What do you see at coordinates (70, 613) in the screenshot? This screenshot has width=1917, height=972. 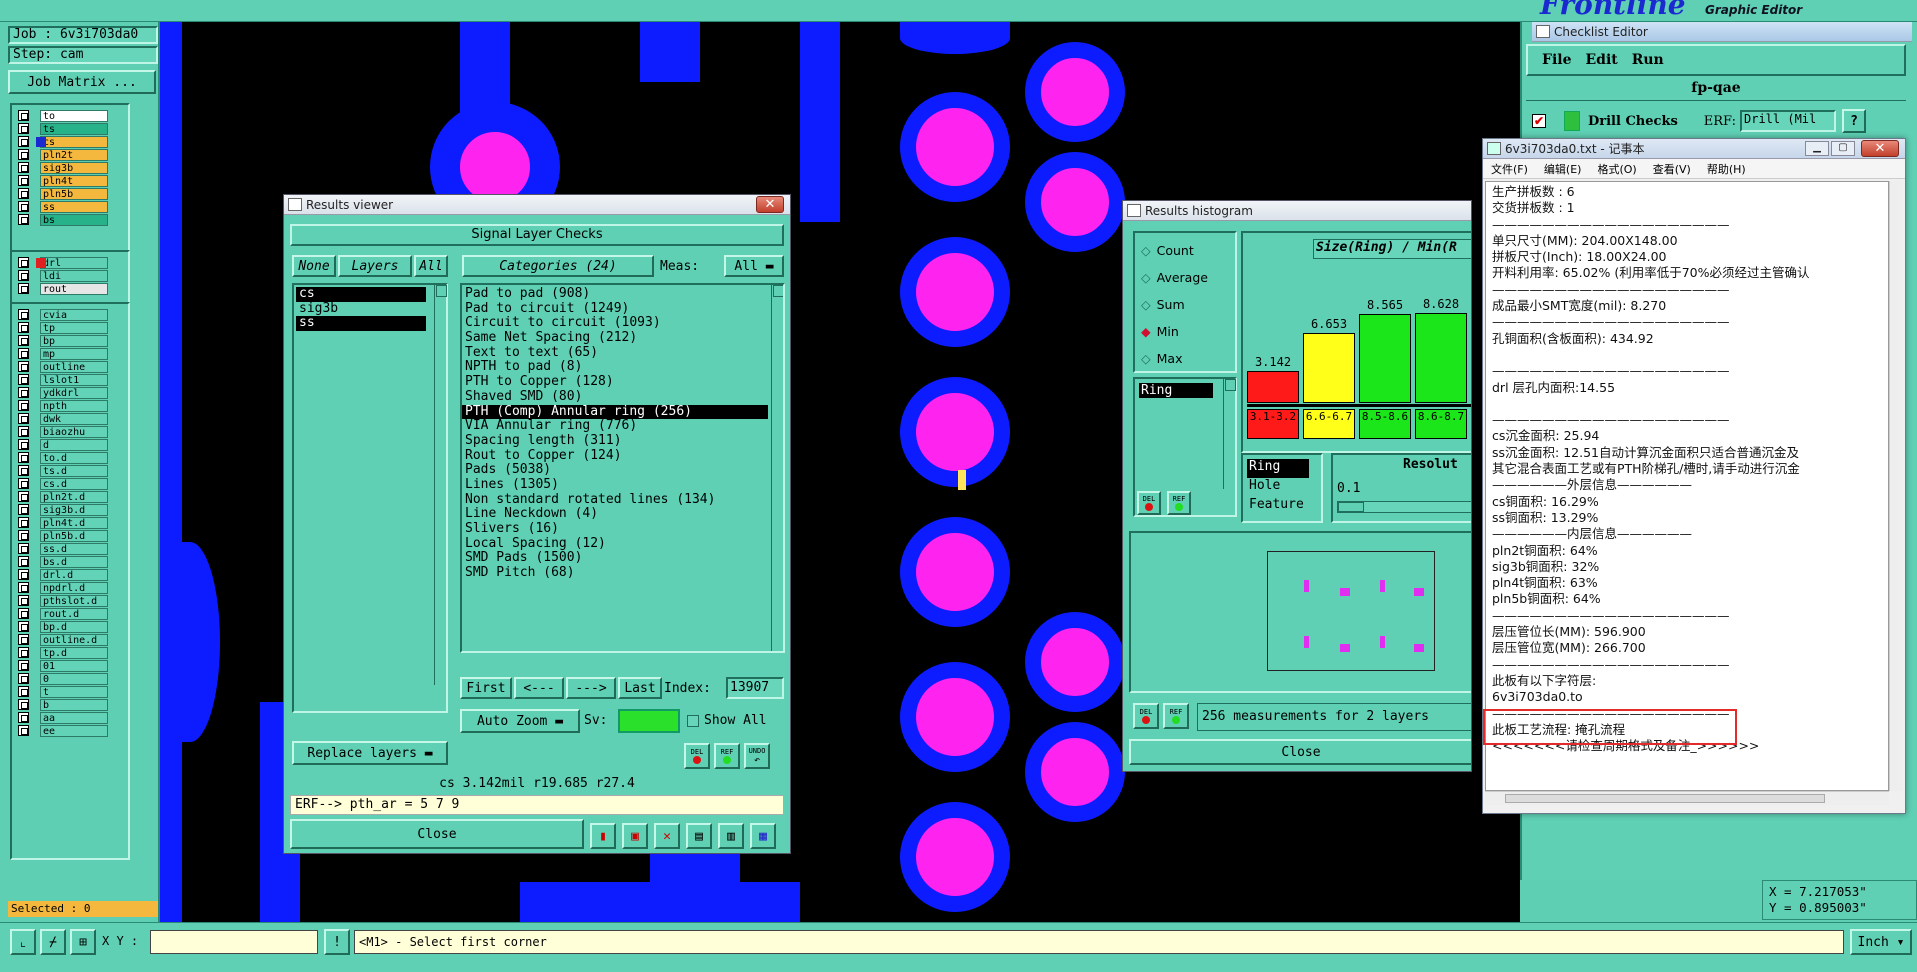 I see `layer-row: rout.d` at bounding box center [70, 613].